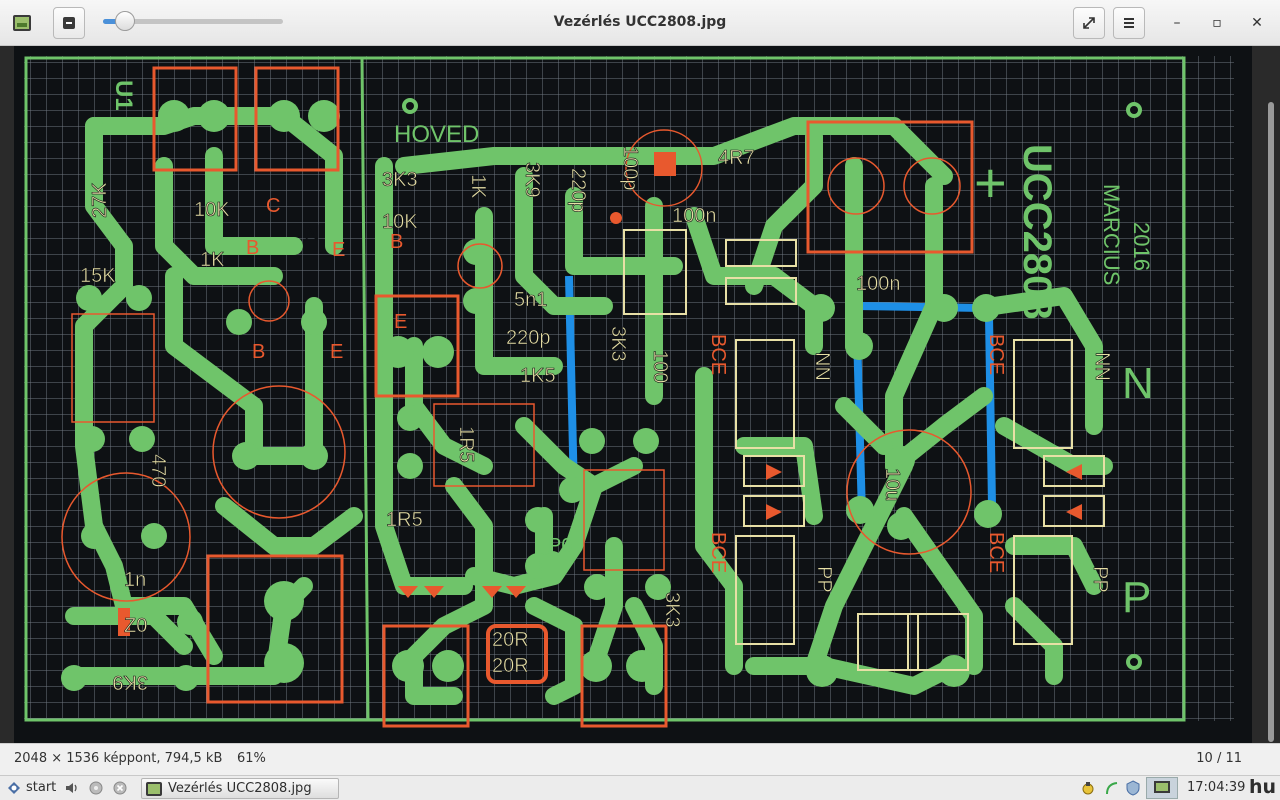  What do you see at coordinates (130, 682) in the screenshot?
I see `label-3k9-b: 3K9` at bounding box center [130, 682].